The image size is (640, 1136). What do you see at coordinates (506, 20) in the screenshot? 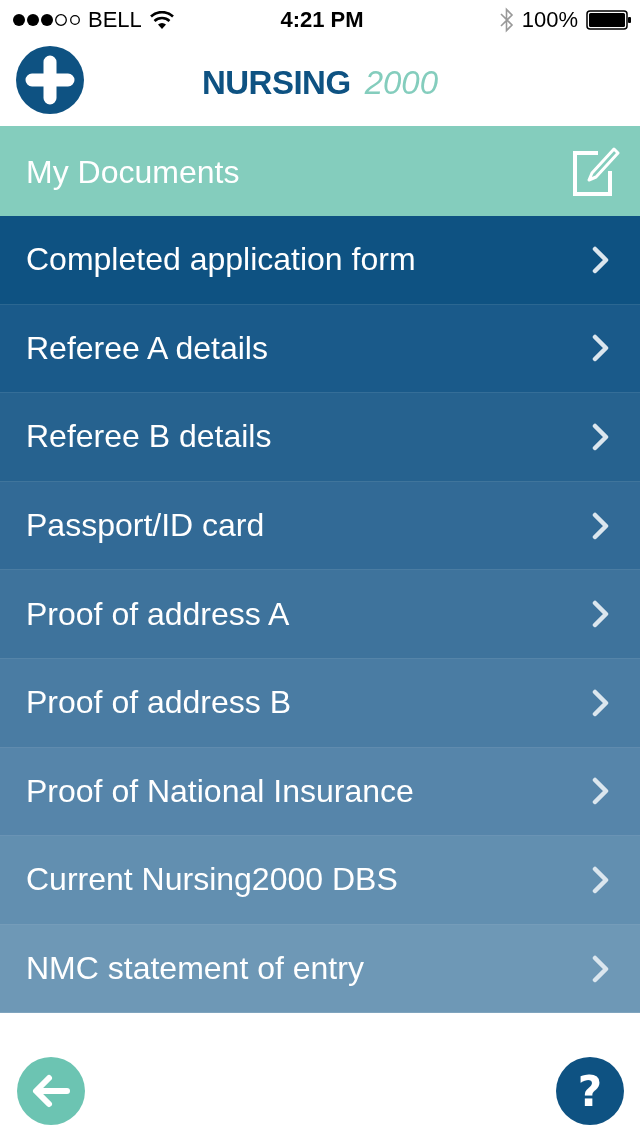
I see `bluetooth-icon` at bounding box center [506, 20].